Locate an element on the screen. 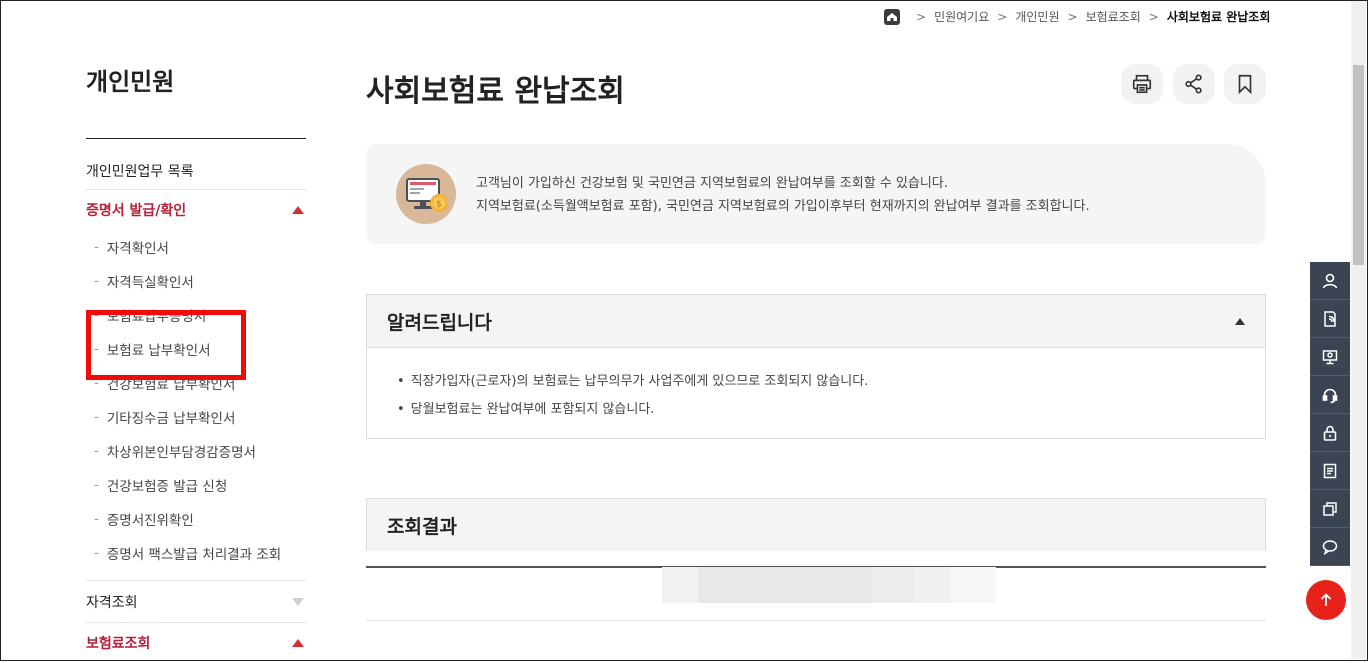 The height and width of the screenshot is (663, 1368). breadcrumb-current: 사회보험료 완납조회 is located at coordinates (1218, 17).